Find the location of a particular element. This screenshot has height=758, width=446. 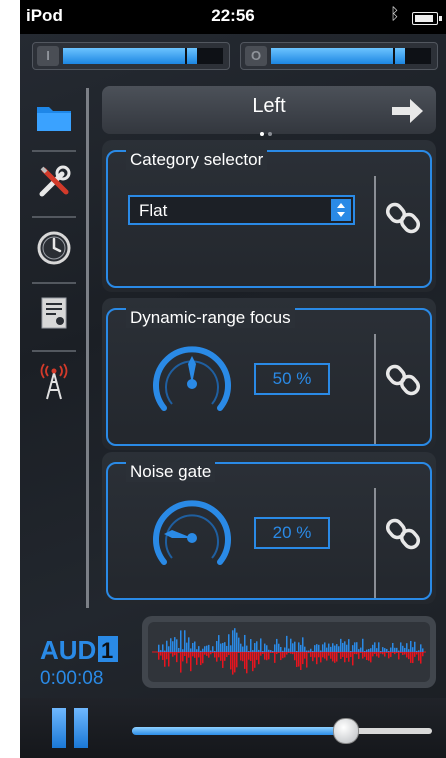

antenna-icon is located at coordinates (54, 382).